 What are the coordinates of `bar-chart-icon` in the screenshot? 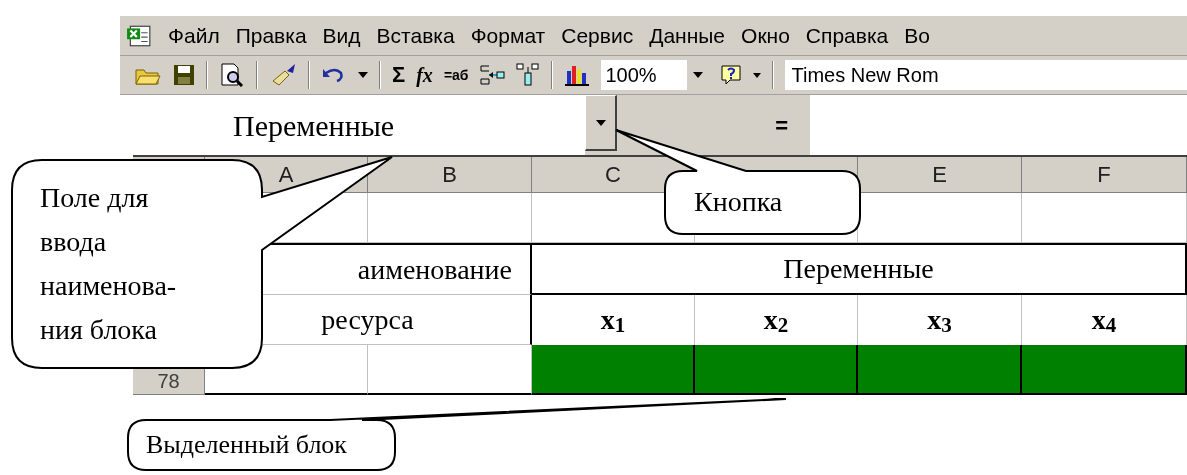 It's located at (577, 75).